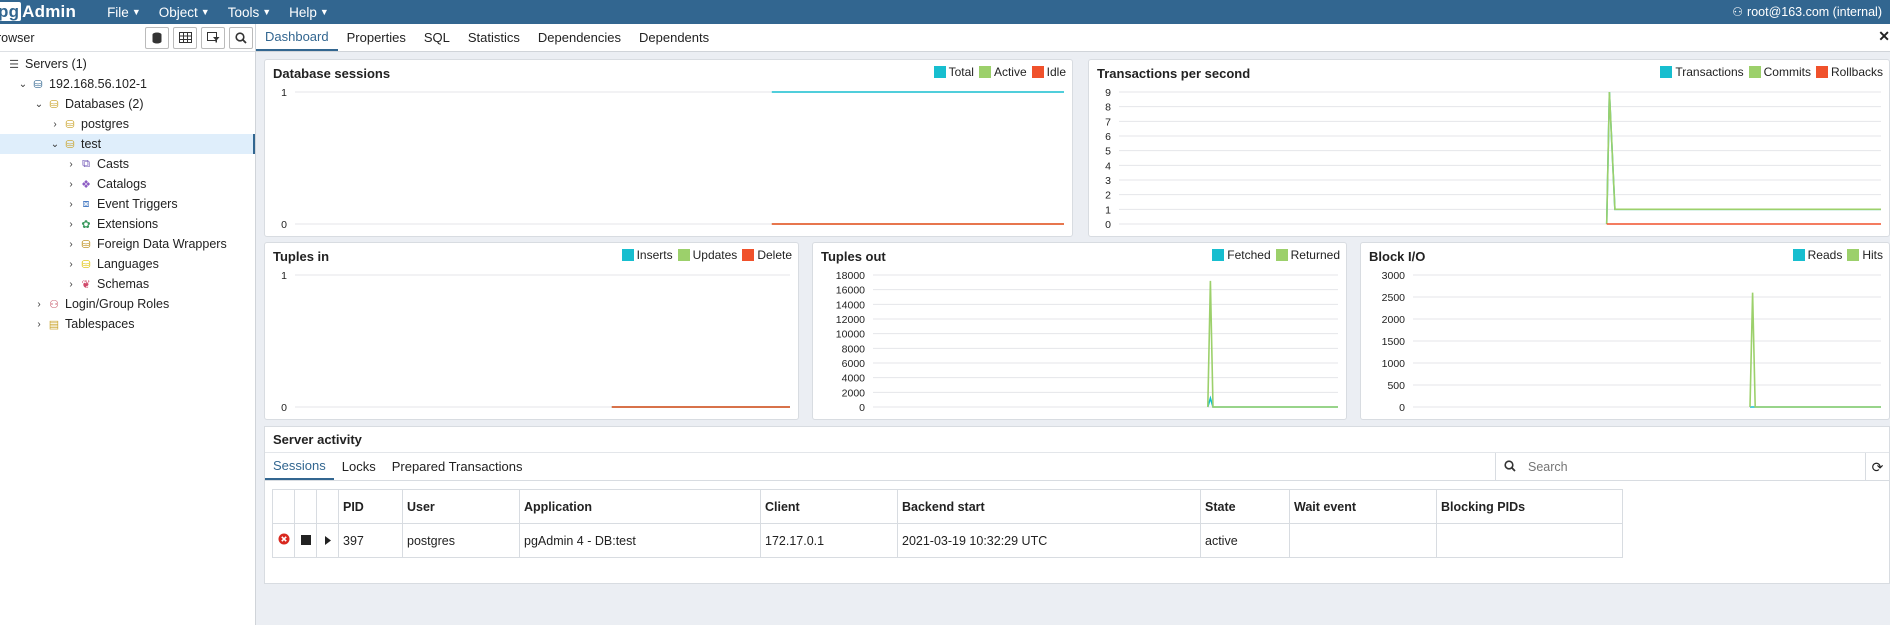 Image resolution: width=1890 pixels, height=625 pixels. I want to click on terminate-session-icon, so click(283, 540).